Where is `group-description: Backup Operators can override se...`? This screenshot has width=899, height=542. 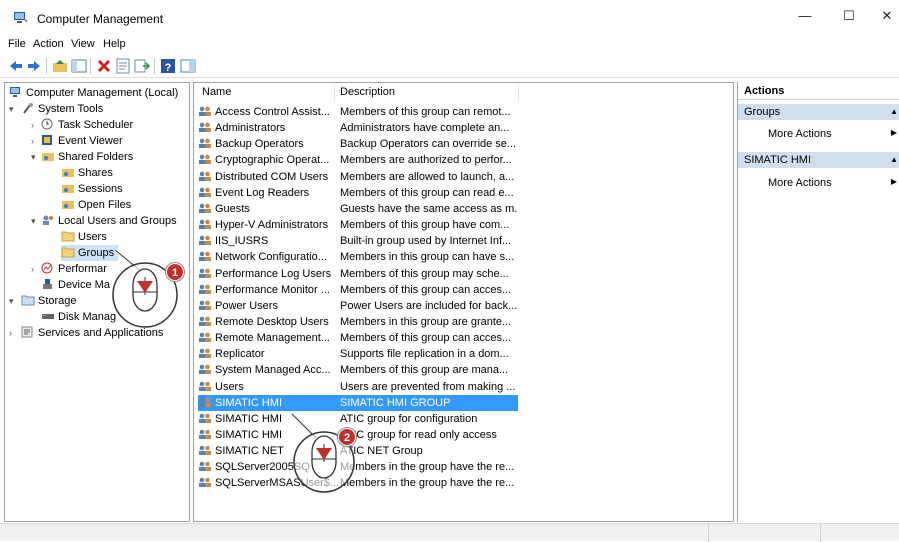 group-description: Backup Operators can override se... is located at coordinates (428, 144).